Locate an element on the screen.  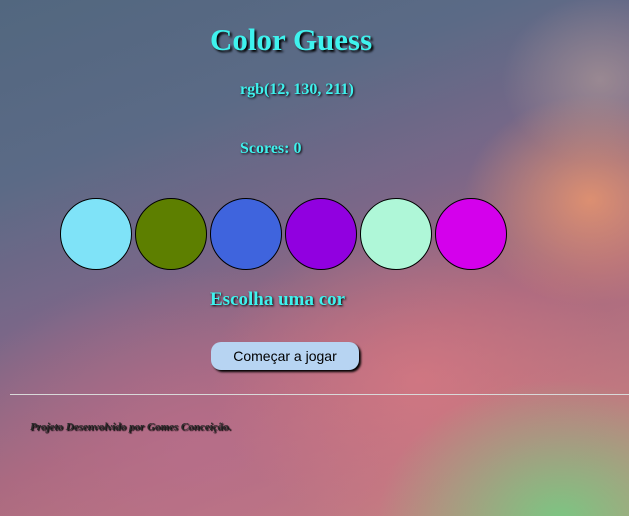
color-options is located at coordinates (283, 234).